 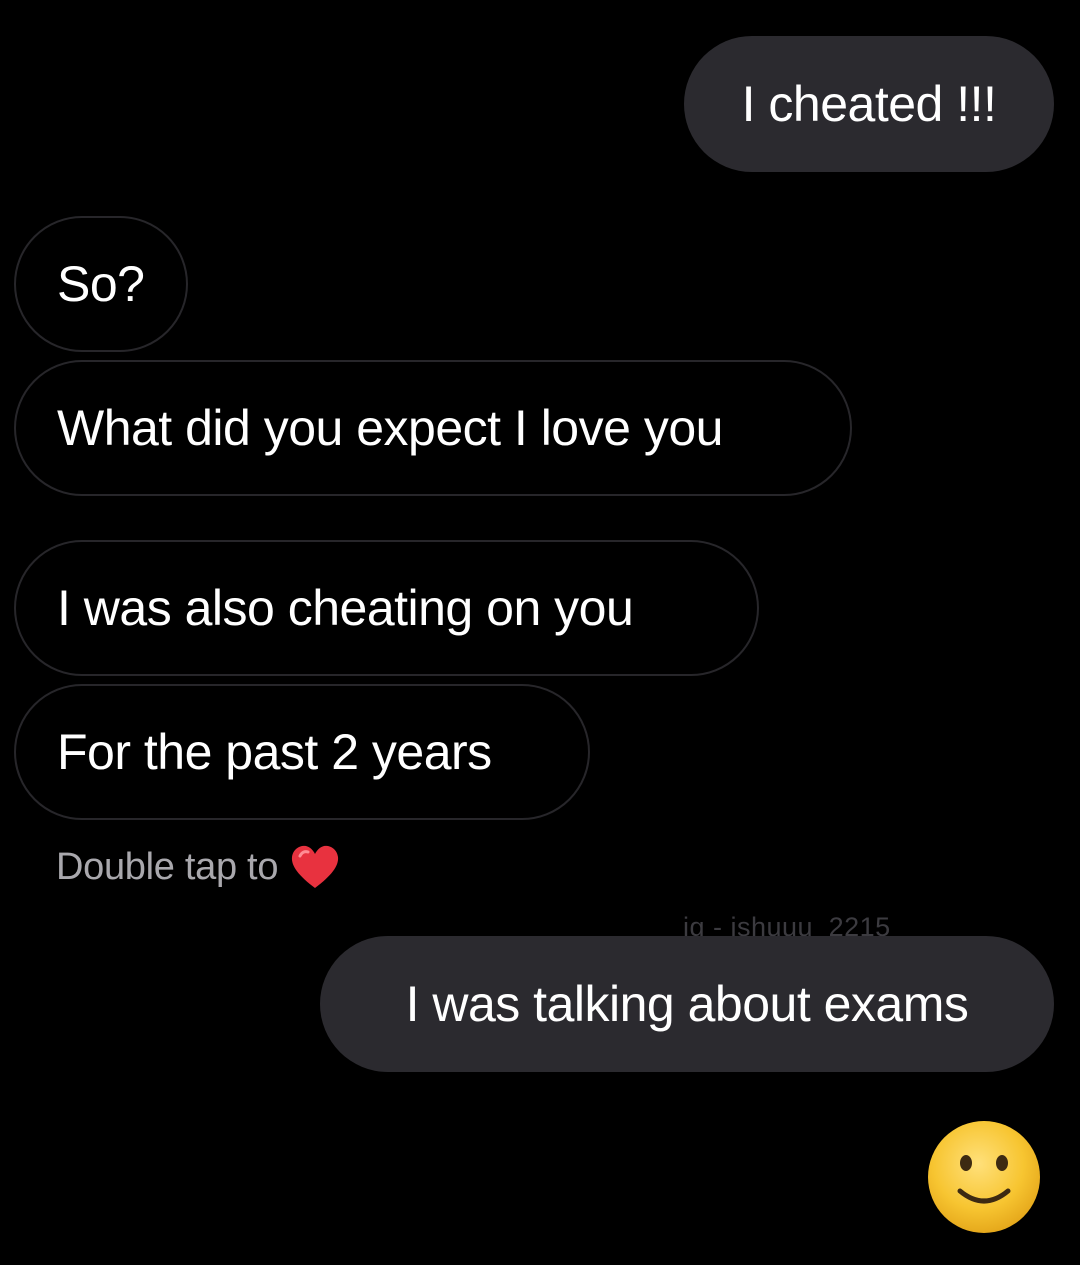 What do you see at coordinates (390, 428) in the screenshot?
I see `message-text: What did you expect I love you` at bounding box center [390, 428].